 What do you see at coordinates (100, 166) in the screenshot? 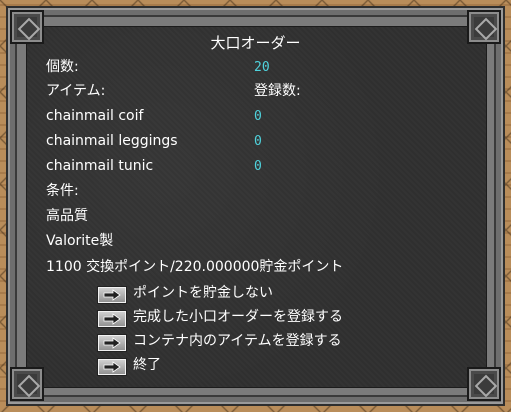
I see `item-name: chainmail tunic` at bounding box center [100, 166].